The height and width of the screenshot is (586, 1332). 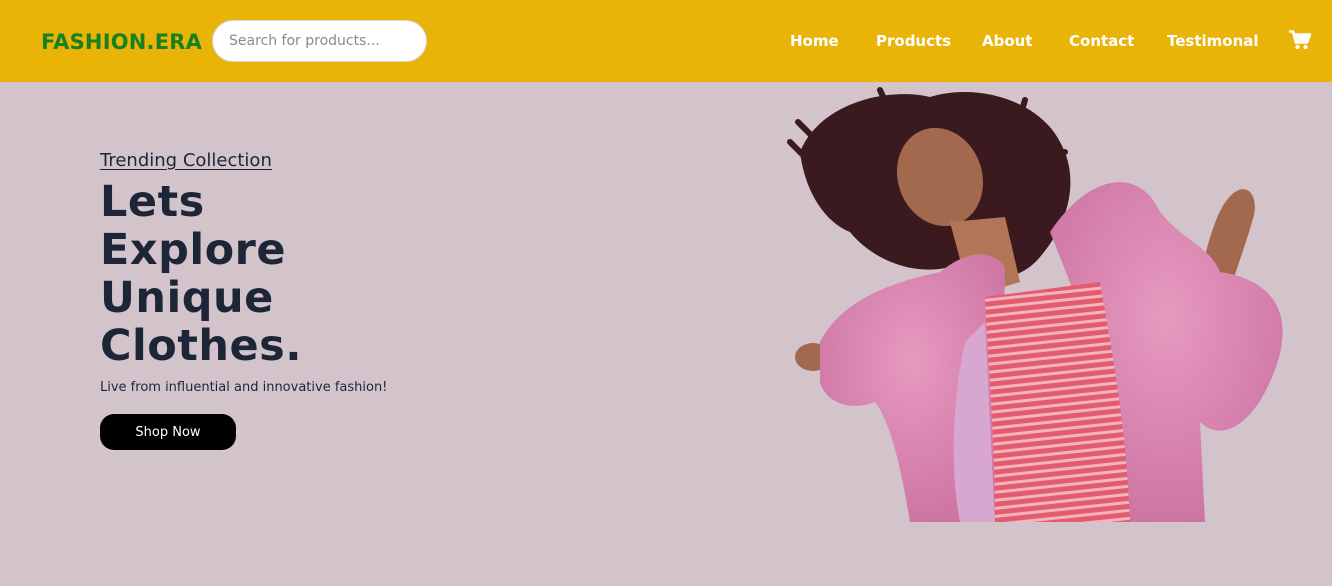 I want to click on hero-title-line: Unique, so click(x=187, y=298).